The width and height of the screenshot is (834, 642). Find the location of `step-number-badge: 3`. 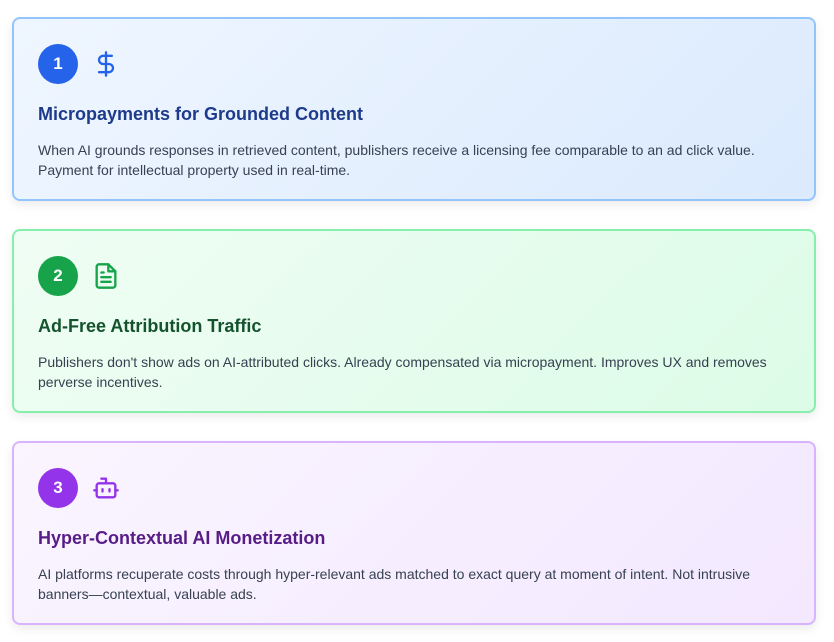

step-number-badge: 3 is located at coordinates (58, 488).